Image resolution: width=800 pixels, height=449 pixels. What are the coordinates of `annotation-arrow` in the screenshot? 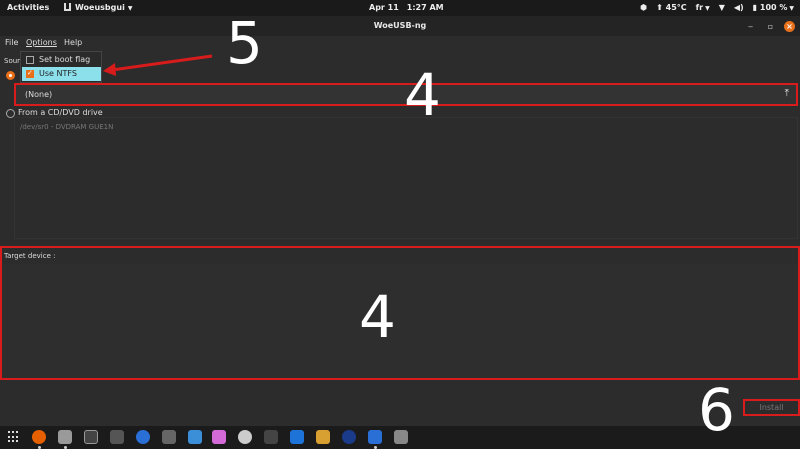 It's located at (158, 65).